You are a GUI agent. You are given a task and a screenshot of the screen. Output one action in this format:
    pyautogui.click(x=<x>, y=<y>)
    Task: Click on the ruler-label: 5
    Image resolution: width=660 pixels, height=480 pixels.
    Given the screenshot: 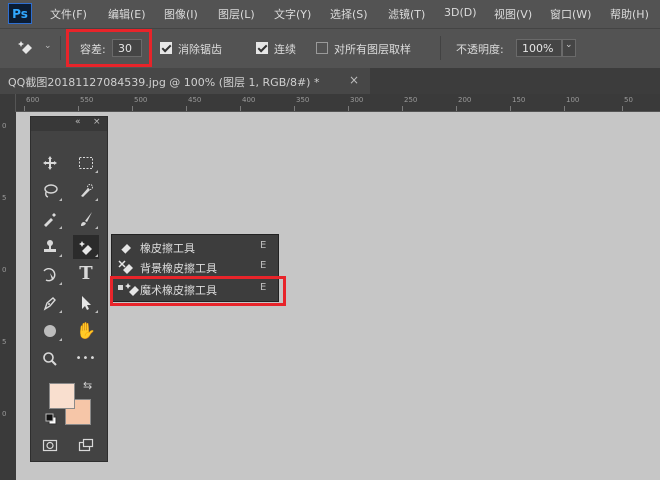 What is the action you would take?
    pyautogui.click(x=4, y=342)
    